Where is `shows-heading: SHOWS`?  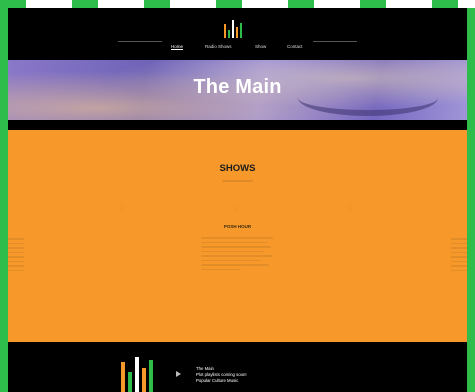 shows-heading: SHOWS is located at coordinates (237, 168).